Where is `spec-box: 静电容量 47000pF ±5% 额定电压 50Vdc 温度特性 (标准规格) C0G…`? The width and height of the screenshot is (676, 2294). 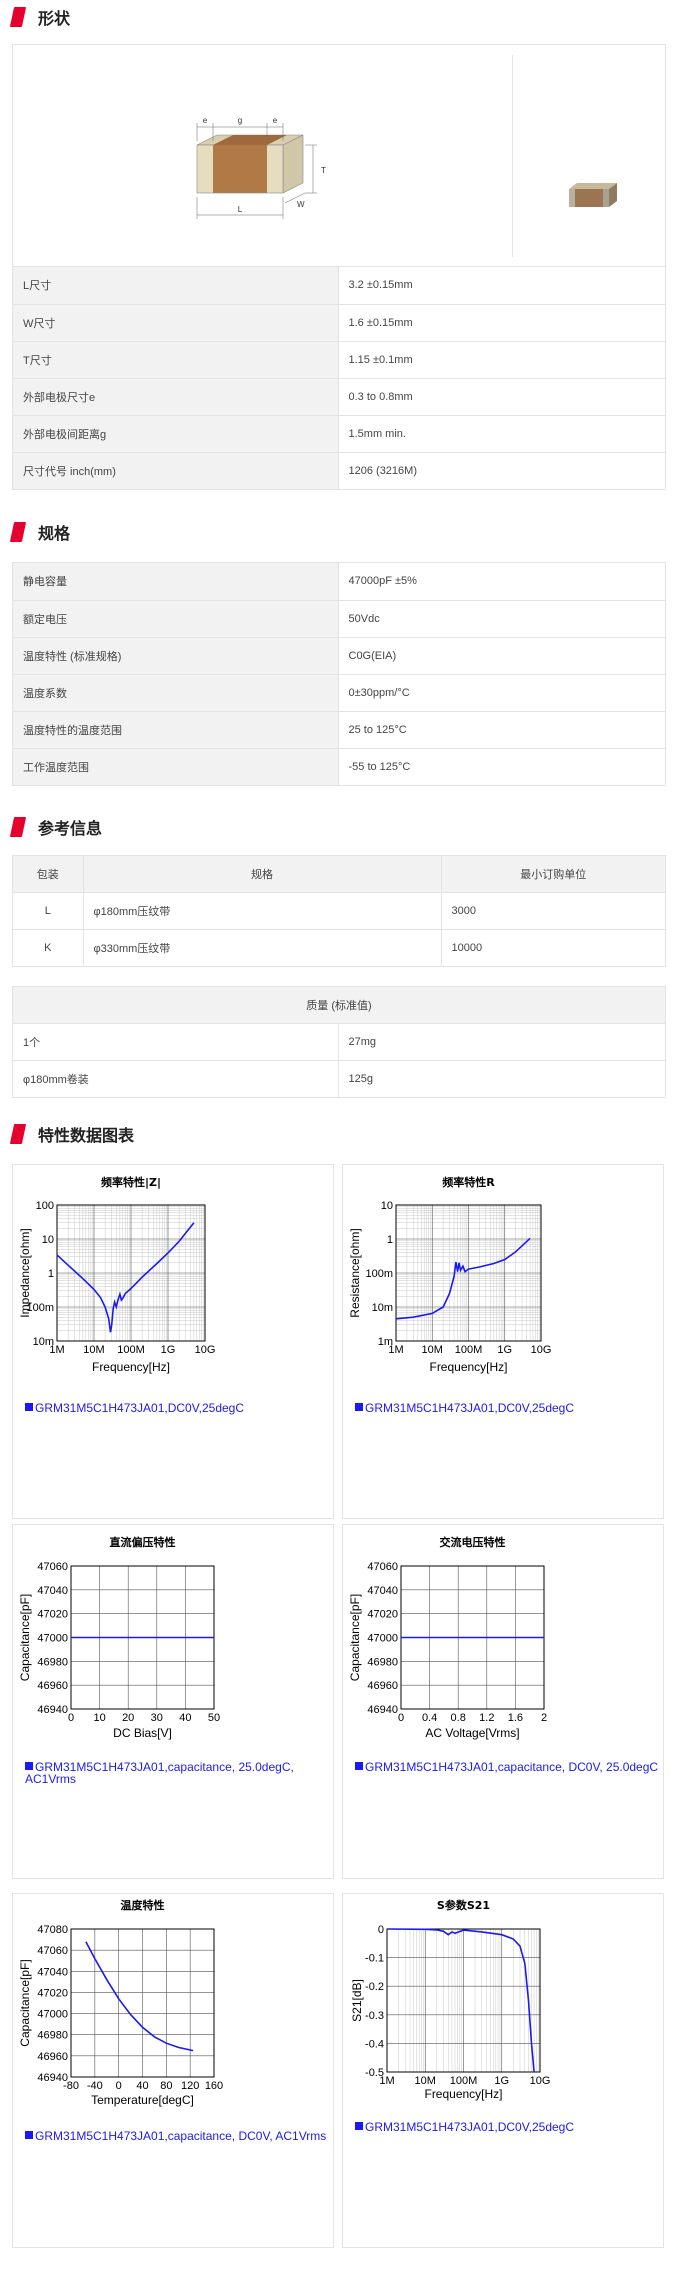 spec-box: 静电容量 47000pF ±5% 额定电压 50Vdc 温度特性 (标准规格) C0G… is located at coordinates (339, 674).